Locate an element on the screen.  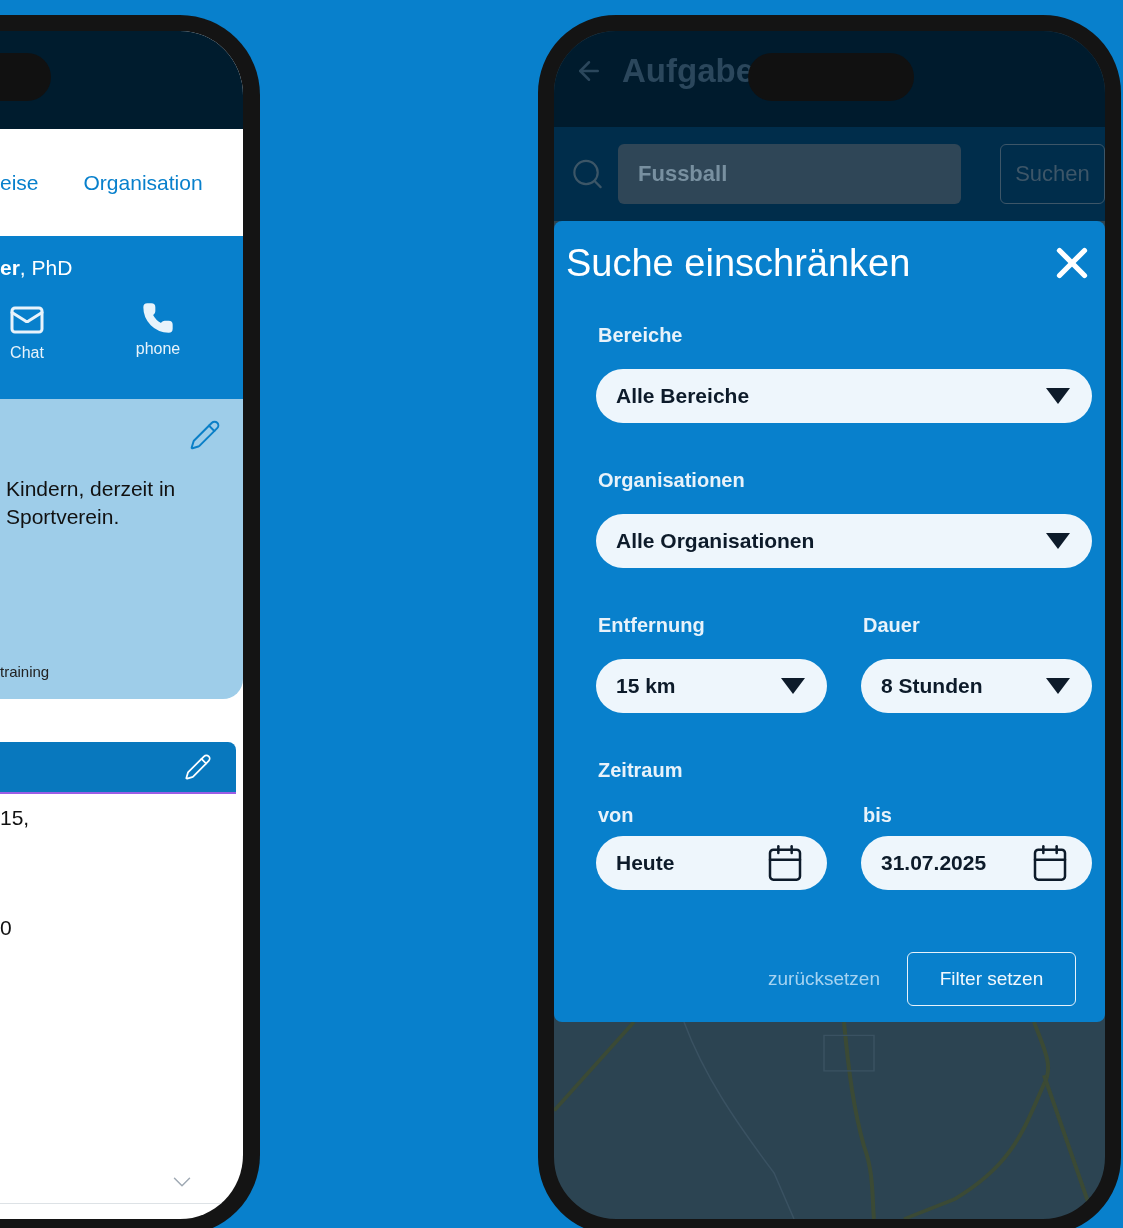
about-footnote: training is located at coordinates (25, 671).